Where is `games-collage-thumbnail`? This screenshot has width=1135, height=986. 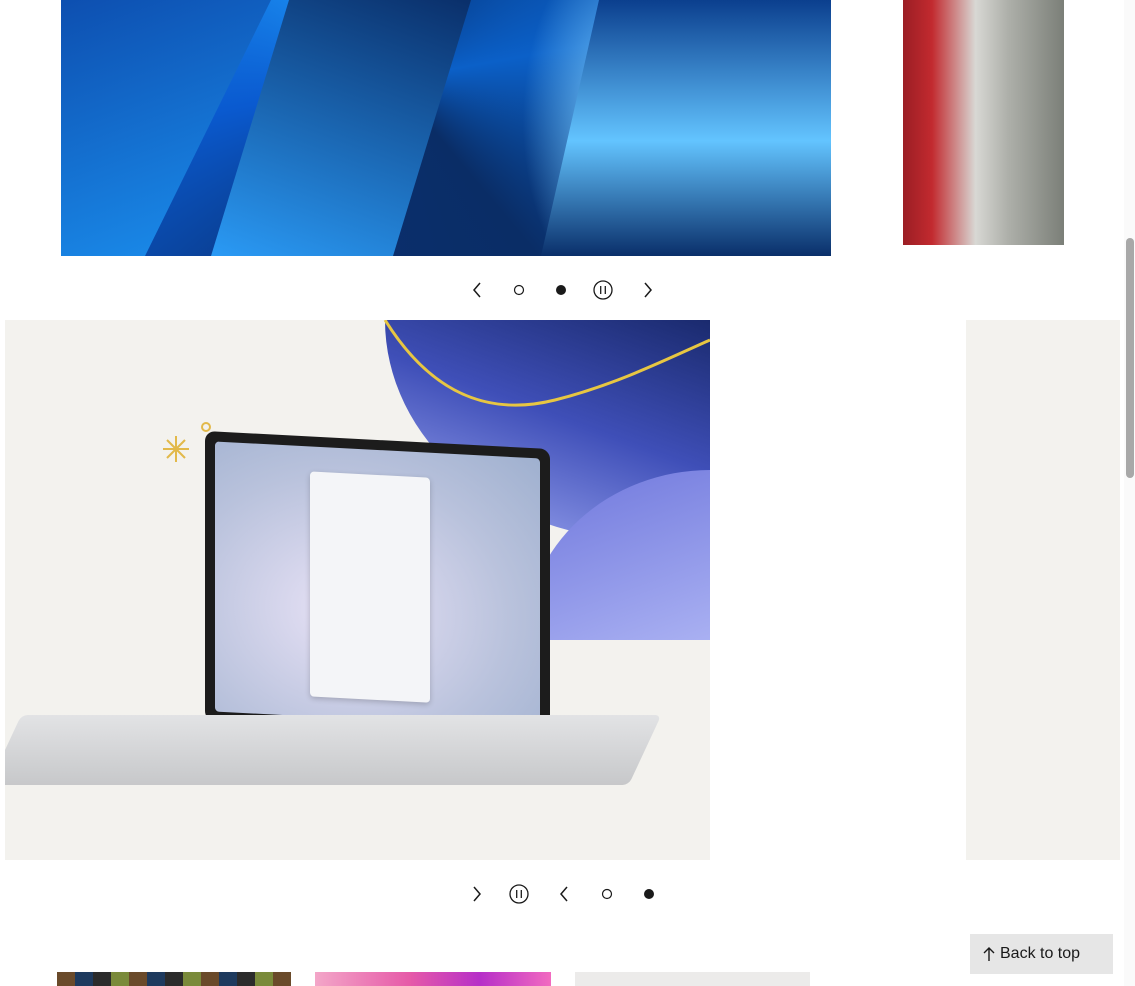
games-collage-thumbnail is located at coordinates (174, 979).